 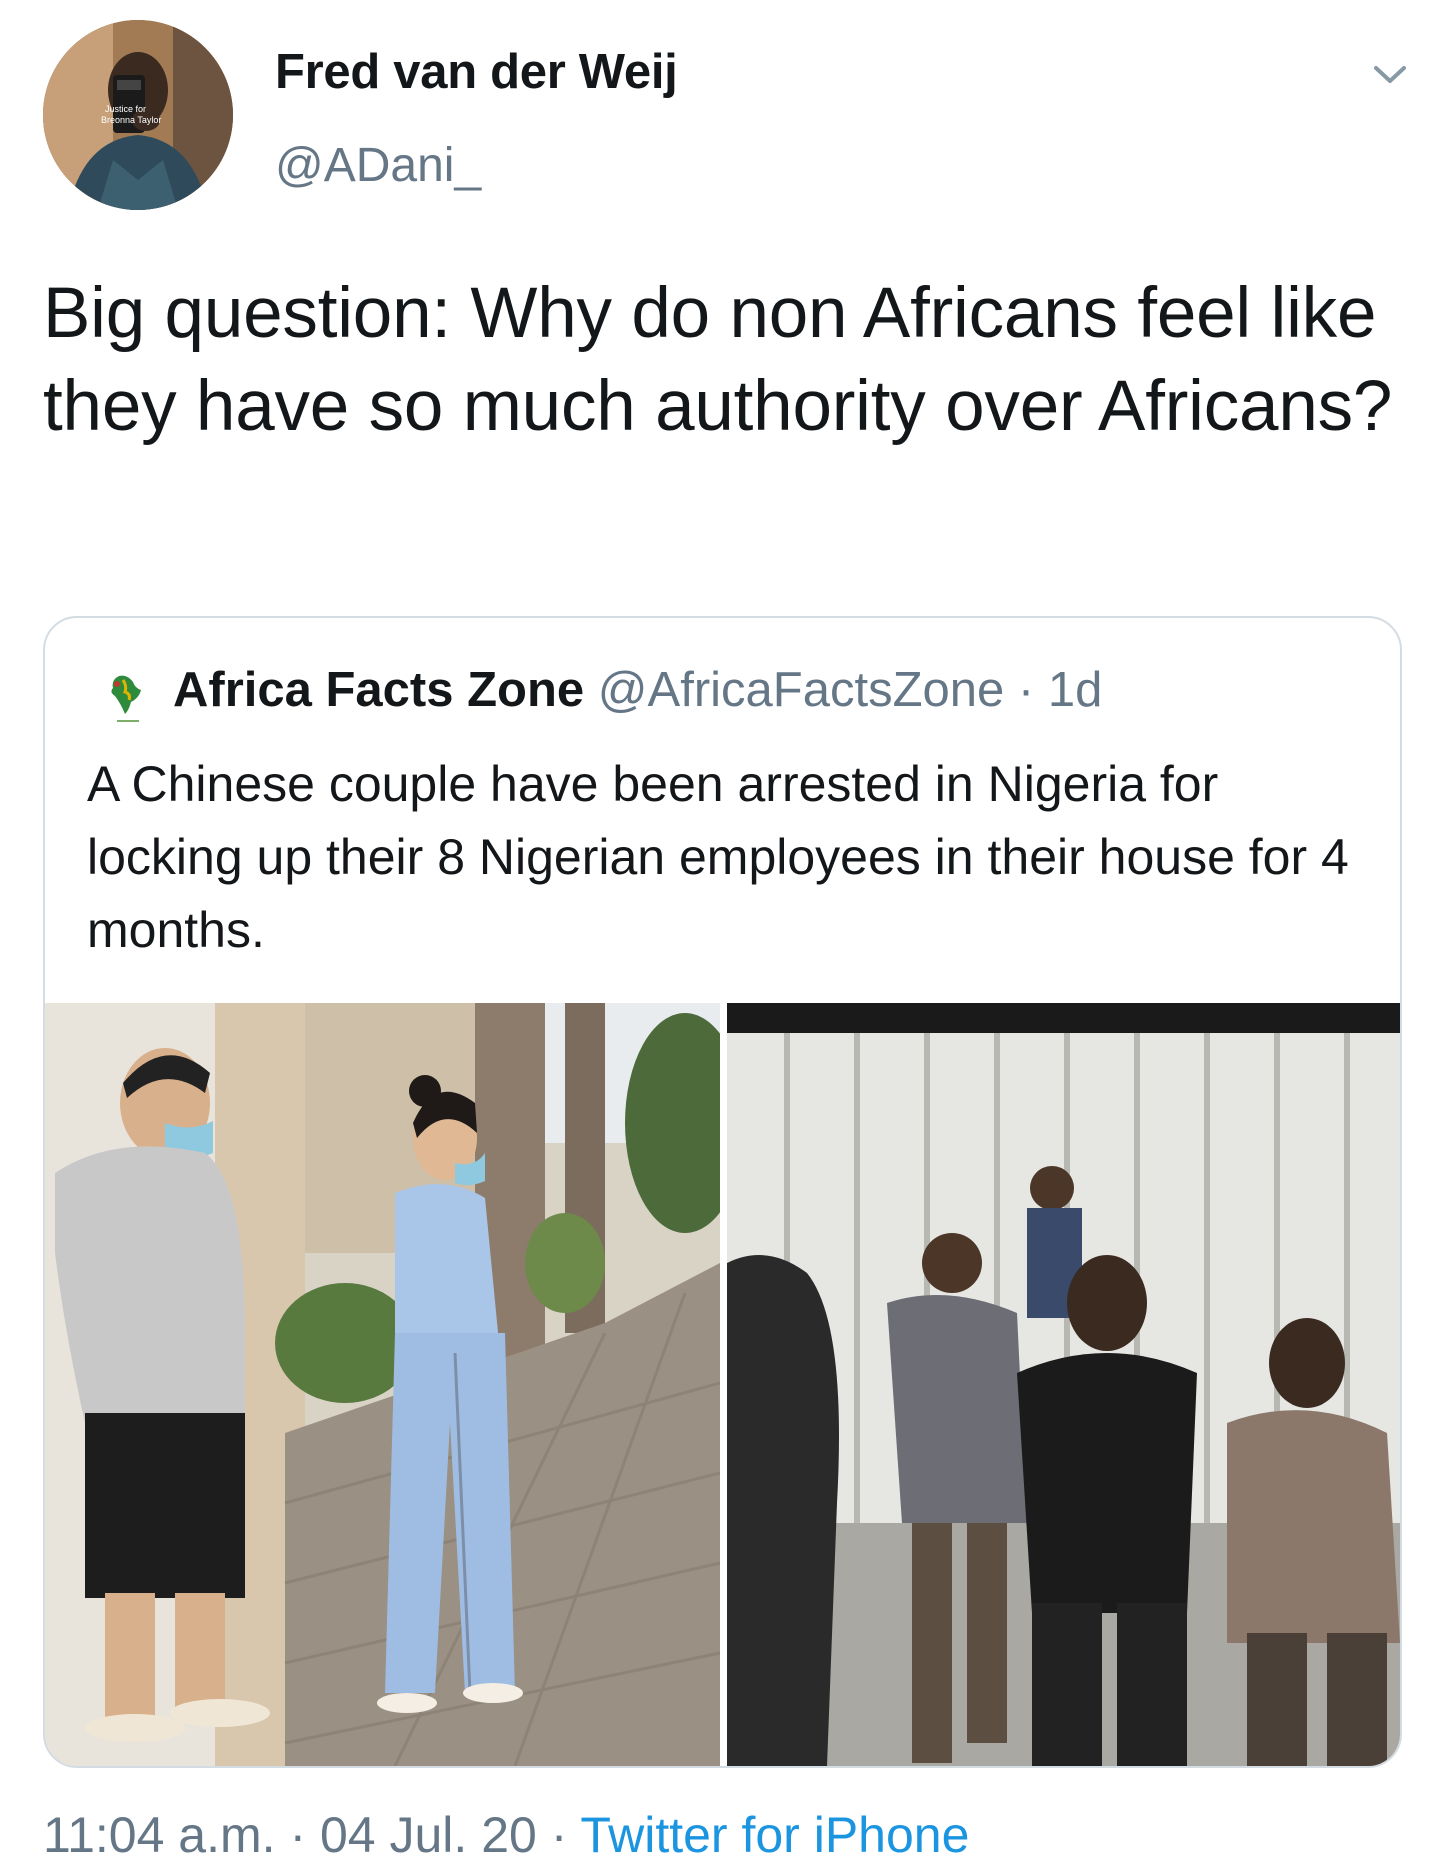 I want to click on africa-facts-zone-logo-icon, so click(x=128, y=699).